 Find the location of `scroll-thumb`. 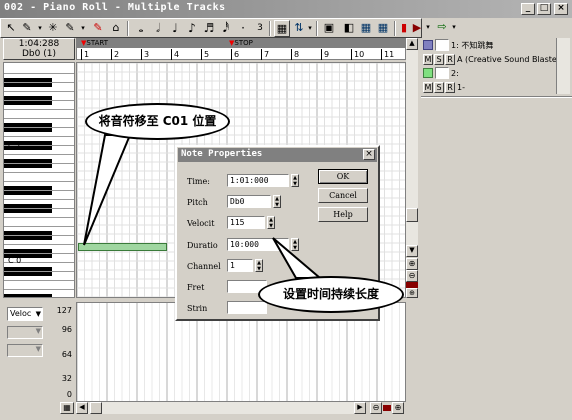

scroll-thumb is located at coordinates (412, 215).